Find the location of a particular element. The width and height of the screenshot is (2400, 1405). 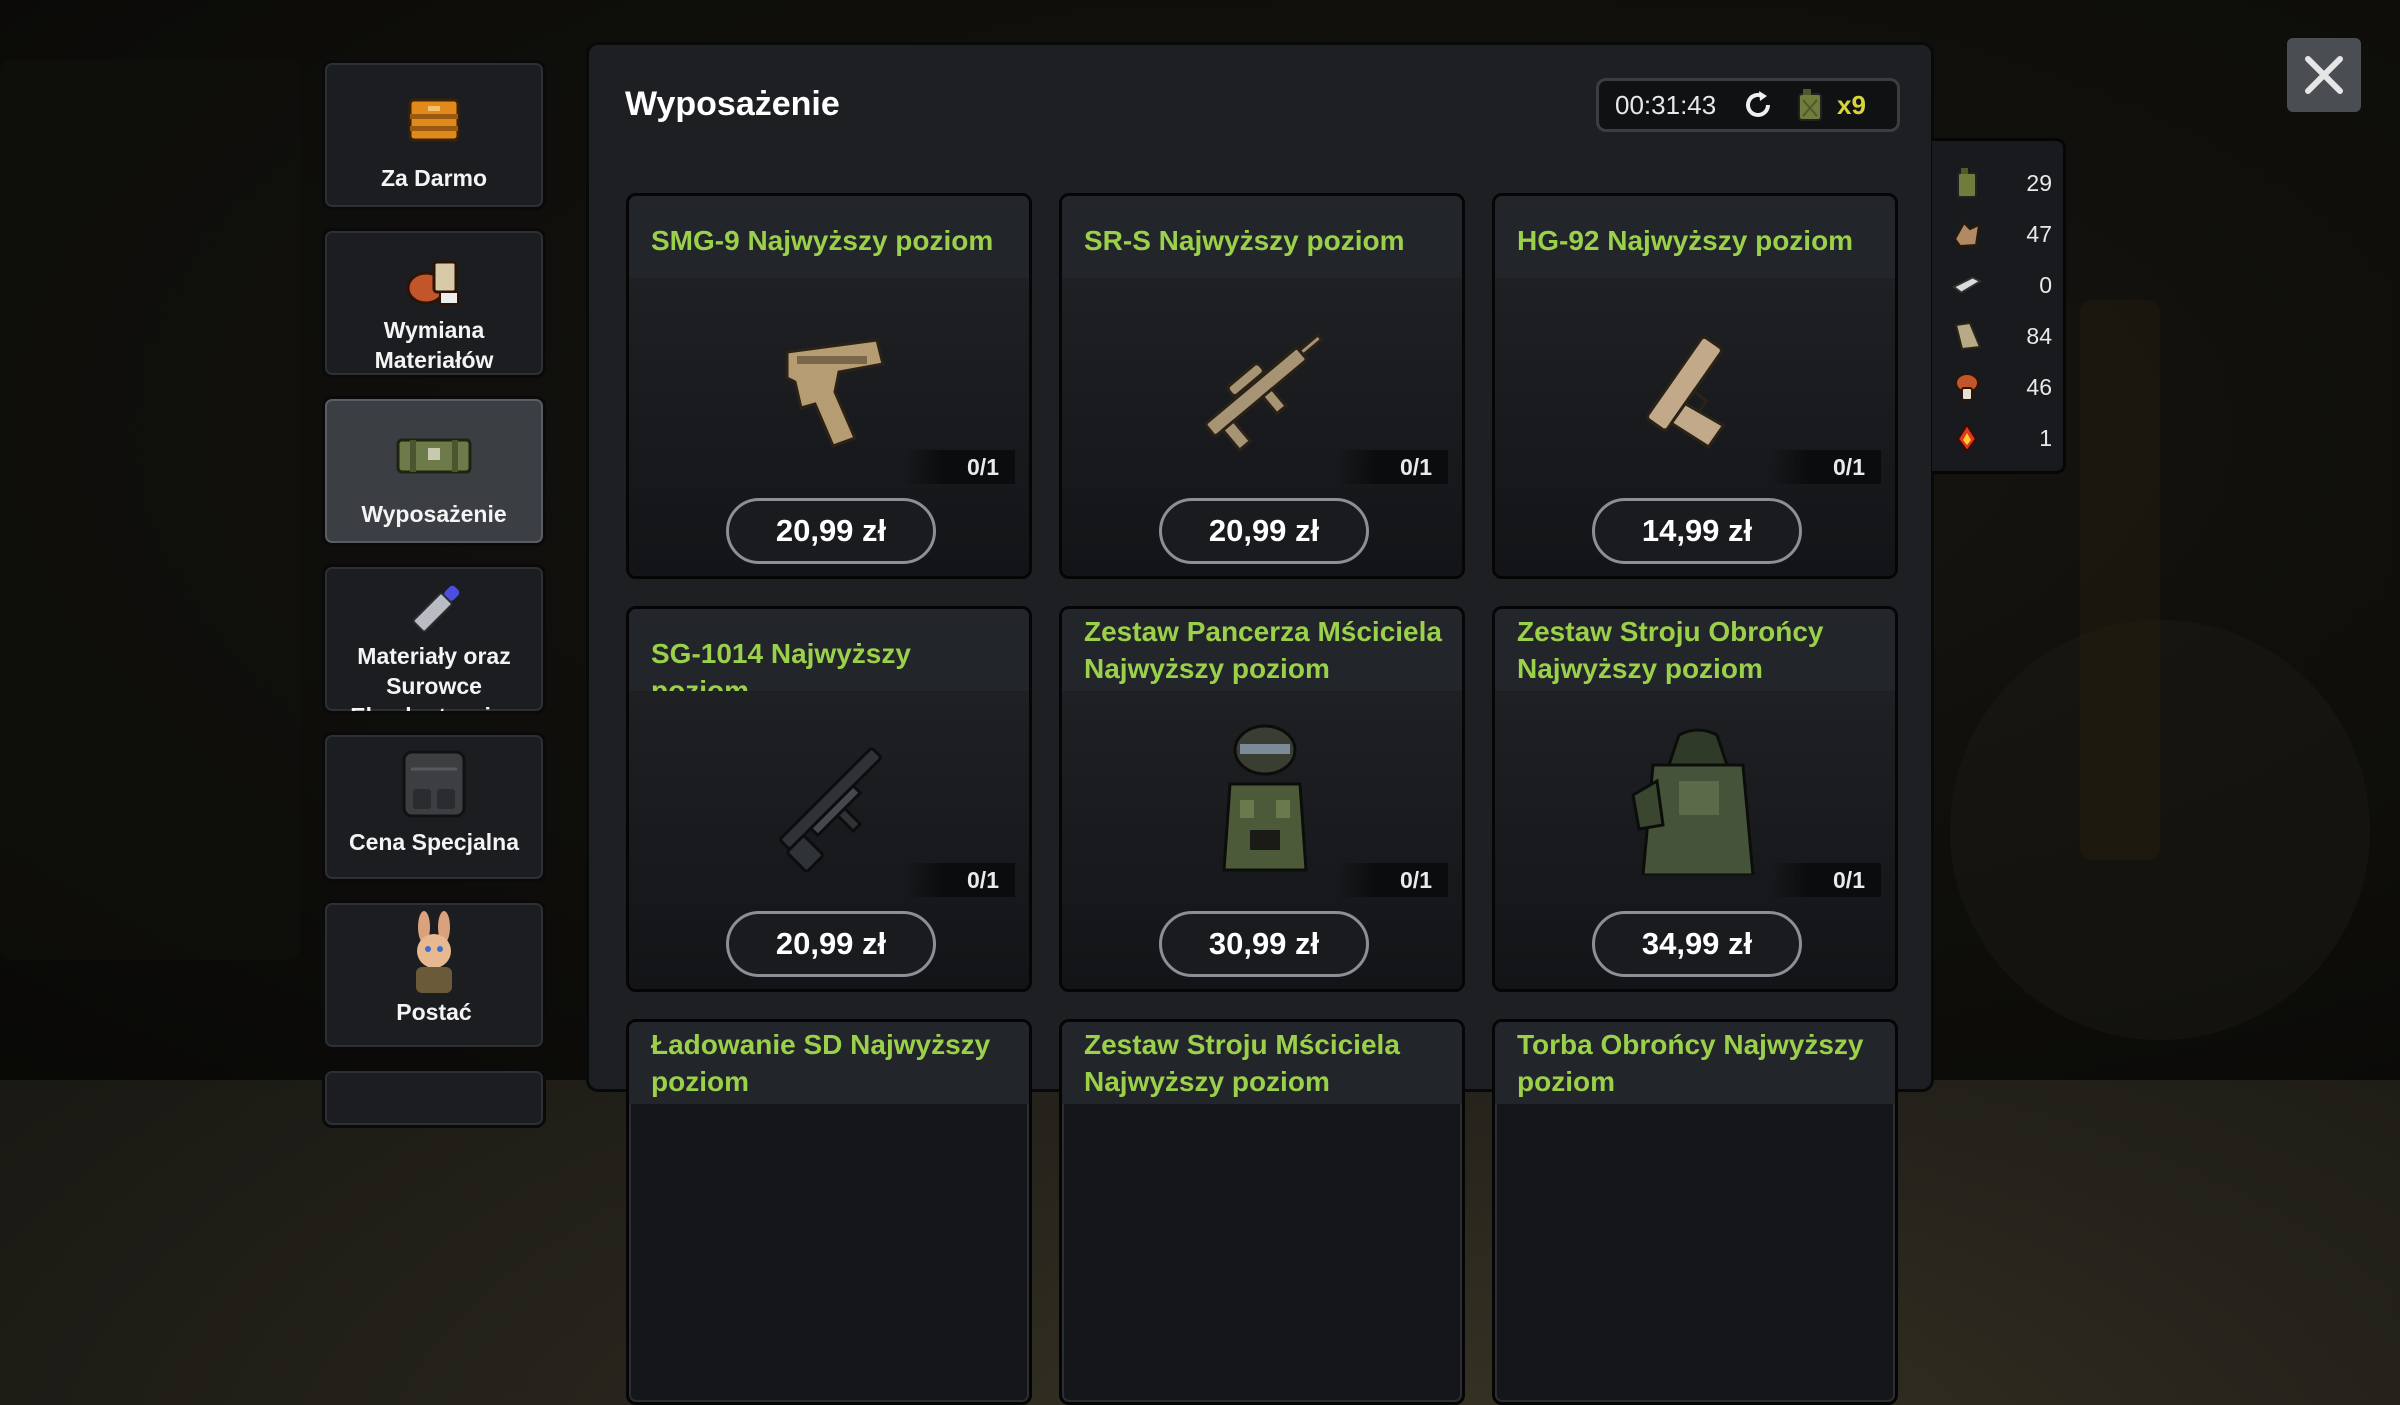

scrap-icon is located at coordinates (1967, 234).